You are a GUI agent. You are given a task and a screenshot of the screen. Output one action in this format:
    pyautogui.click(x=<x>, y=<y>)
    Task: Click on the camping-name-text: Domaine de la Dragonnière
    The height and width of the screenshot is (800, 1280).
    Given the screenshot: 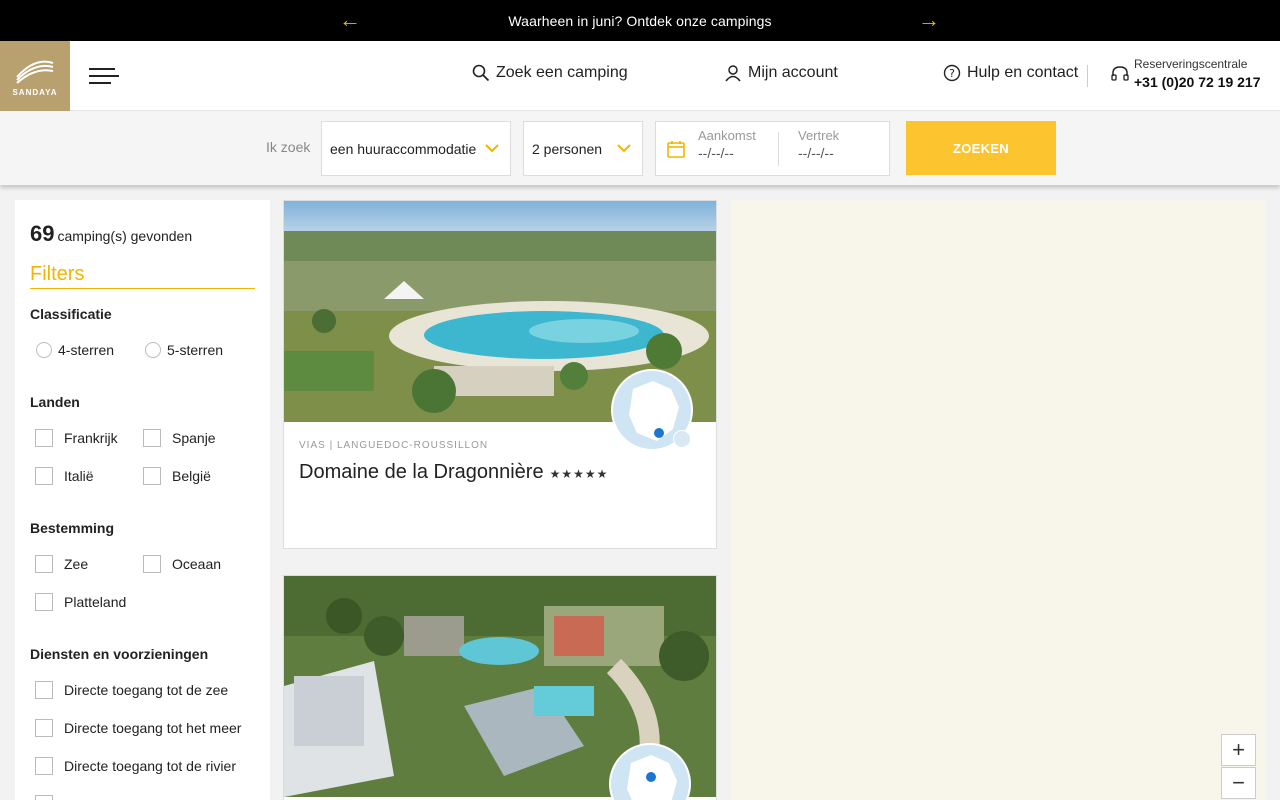 What is the action you would take?
    pyautogui.click(x=421, y=472)
    